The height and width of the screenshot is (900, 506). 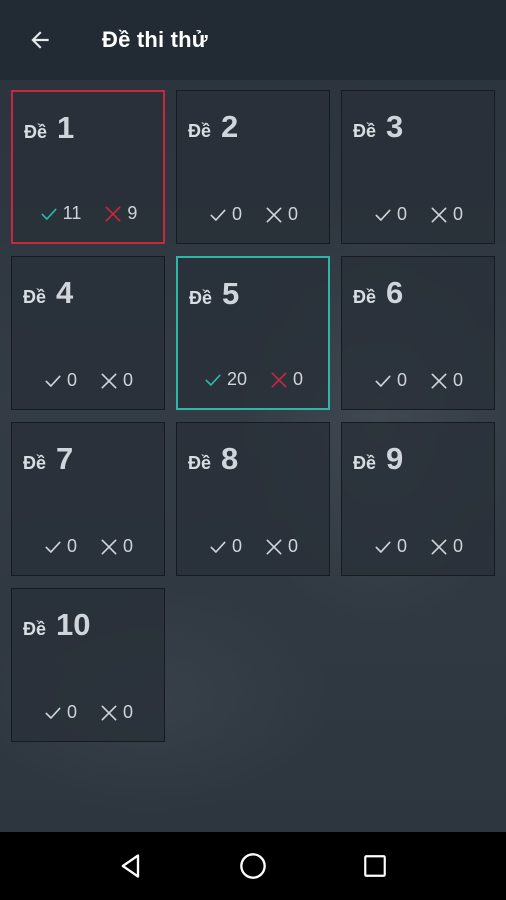 I want to click on test-card-6: Đề 6 0 0, so click(x=418, y=333).